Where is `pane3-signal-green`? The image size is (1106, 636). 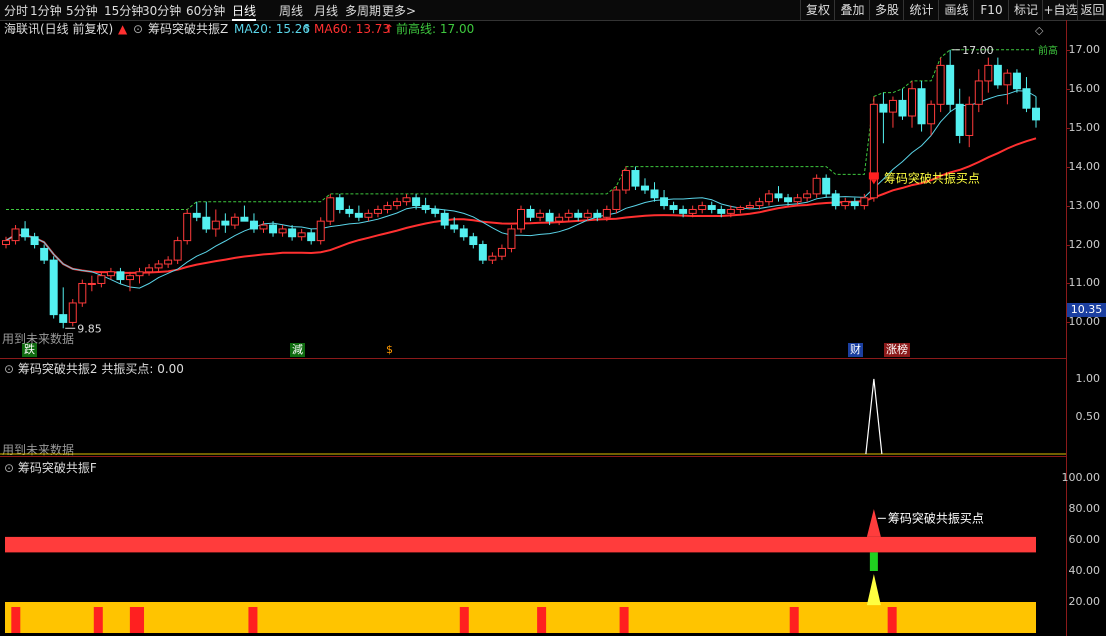 pane3-signal-green is located at coordinates (873, 561).